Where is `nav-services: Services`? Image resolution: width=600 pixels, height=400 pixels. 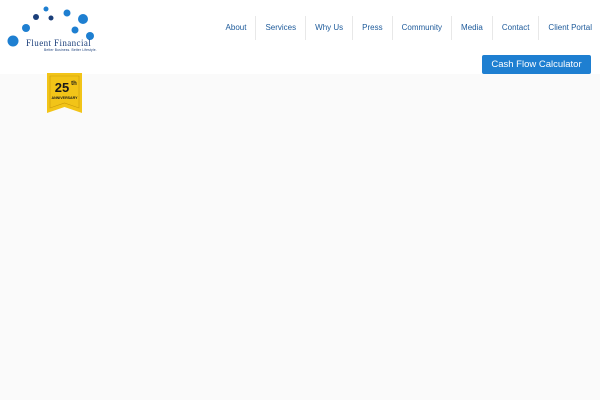 nav-services: Services is located at coordinates (281, 28).